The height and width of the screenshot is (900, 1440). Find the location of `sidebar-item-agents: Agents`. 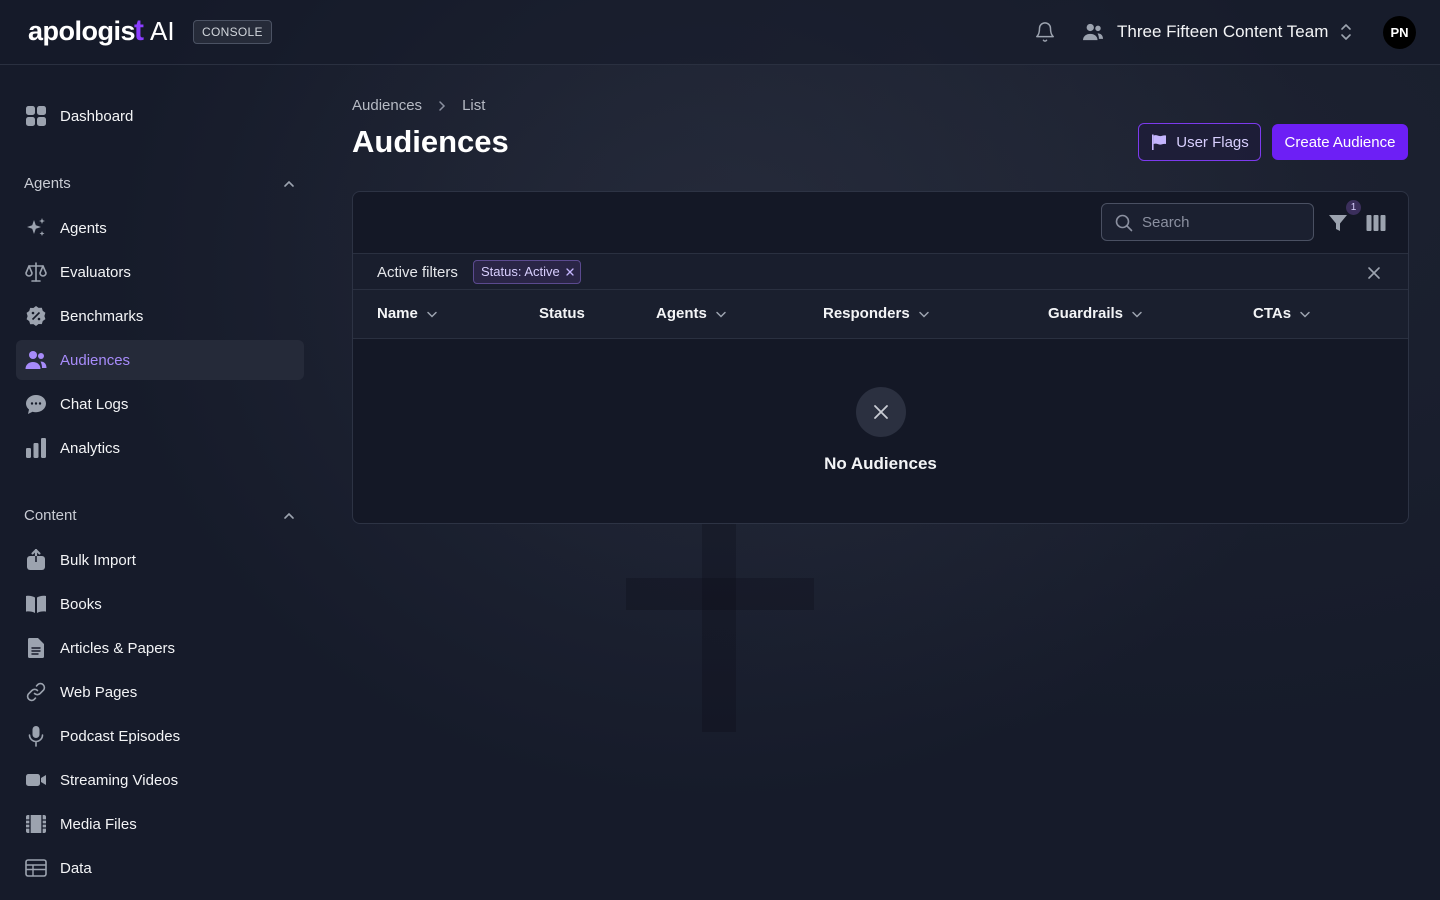

sidebar-item-agents: Agents is located at coordinates (160, 228).